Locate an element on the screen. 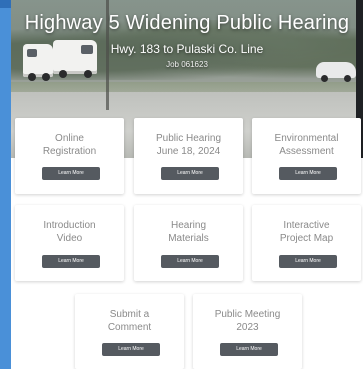  card-title: Environmental Assessment is located at coordinates (306, 145).